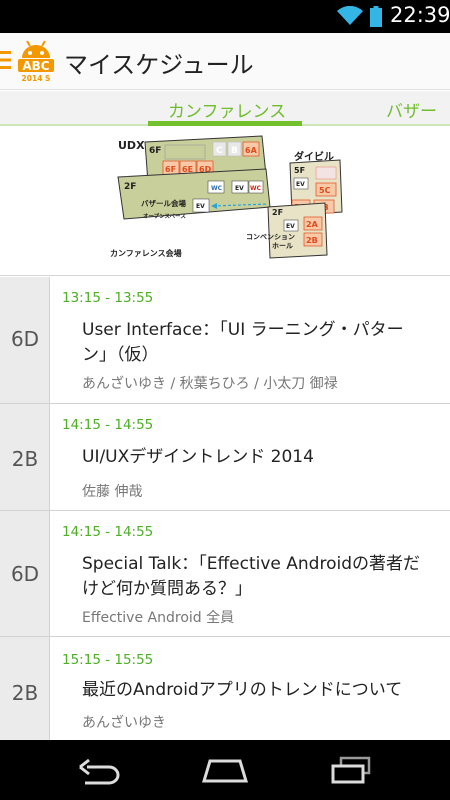 This screenshot has width=450, height=800. What do you see at coordinates (131, 145) in the screenshot?
I see `map-udx-label: UDX` at bounding box center [131, 145].